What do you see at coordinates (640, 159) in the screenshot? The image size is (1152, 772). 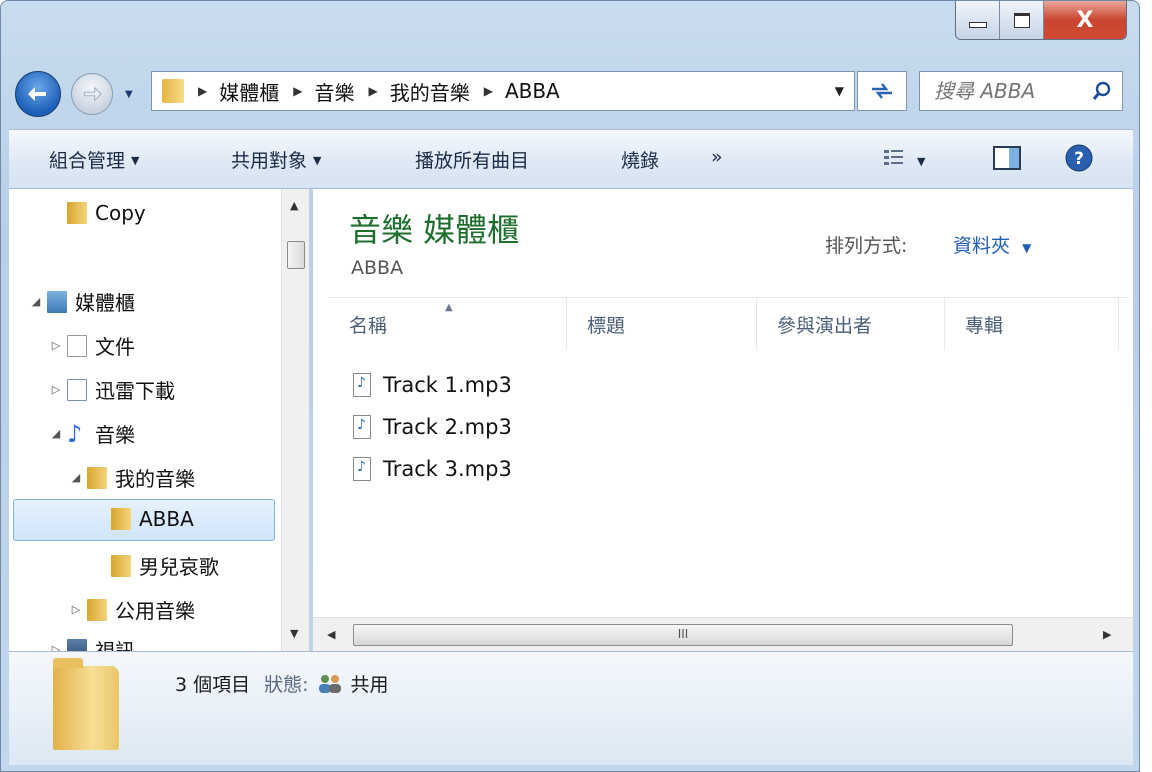 I see `burn-button: 燒錄` at bounding box center [640, 159].